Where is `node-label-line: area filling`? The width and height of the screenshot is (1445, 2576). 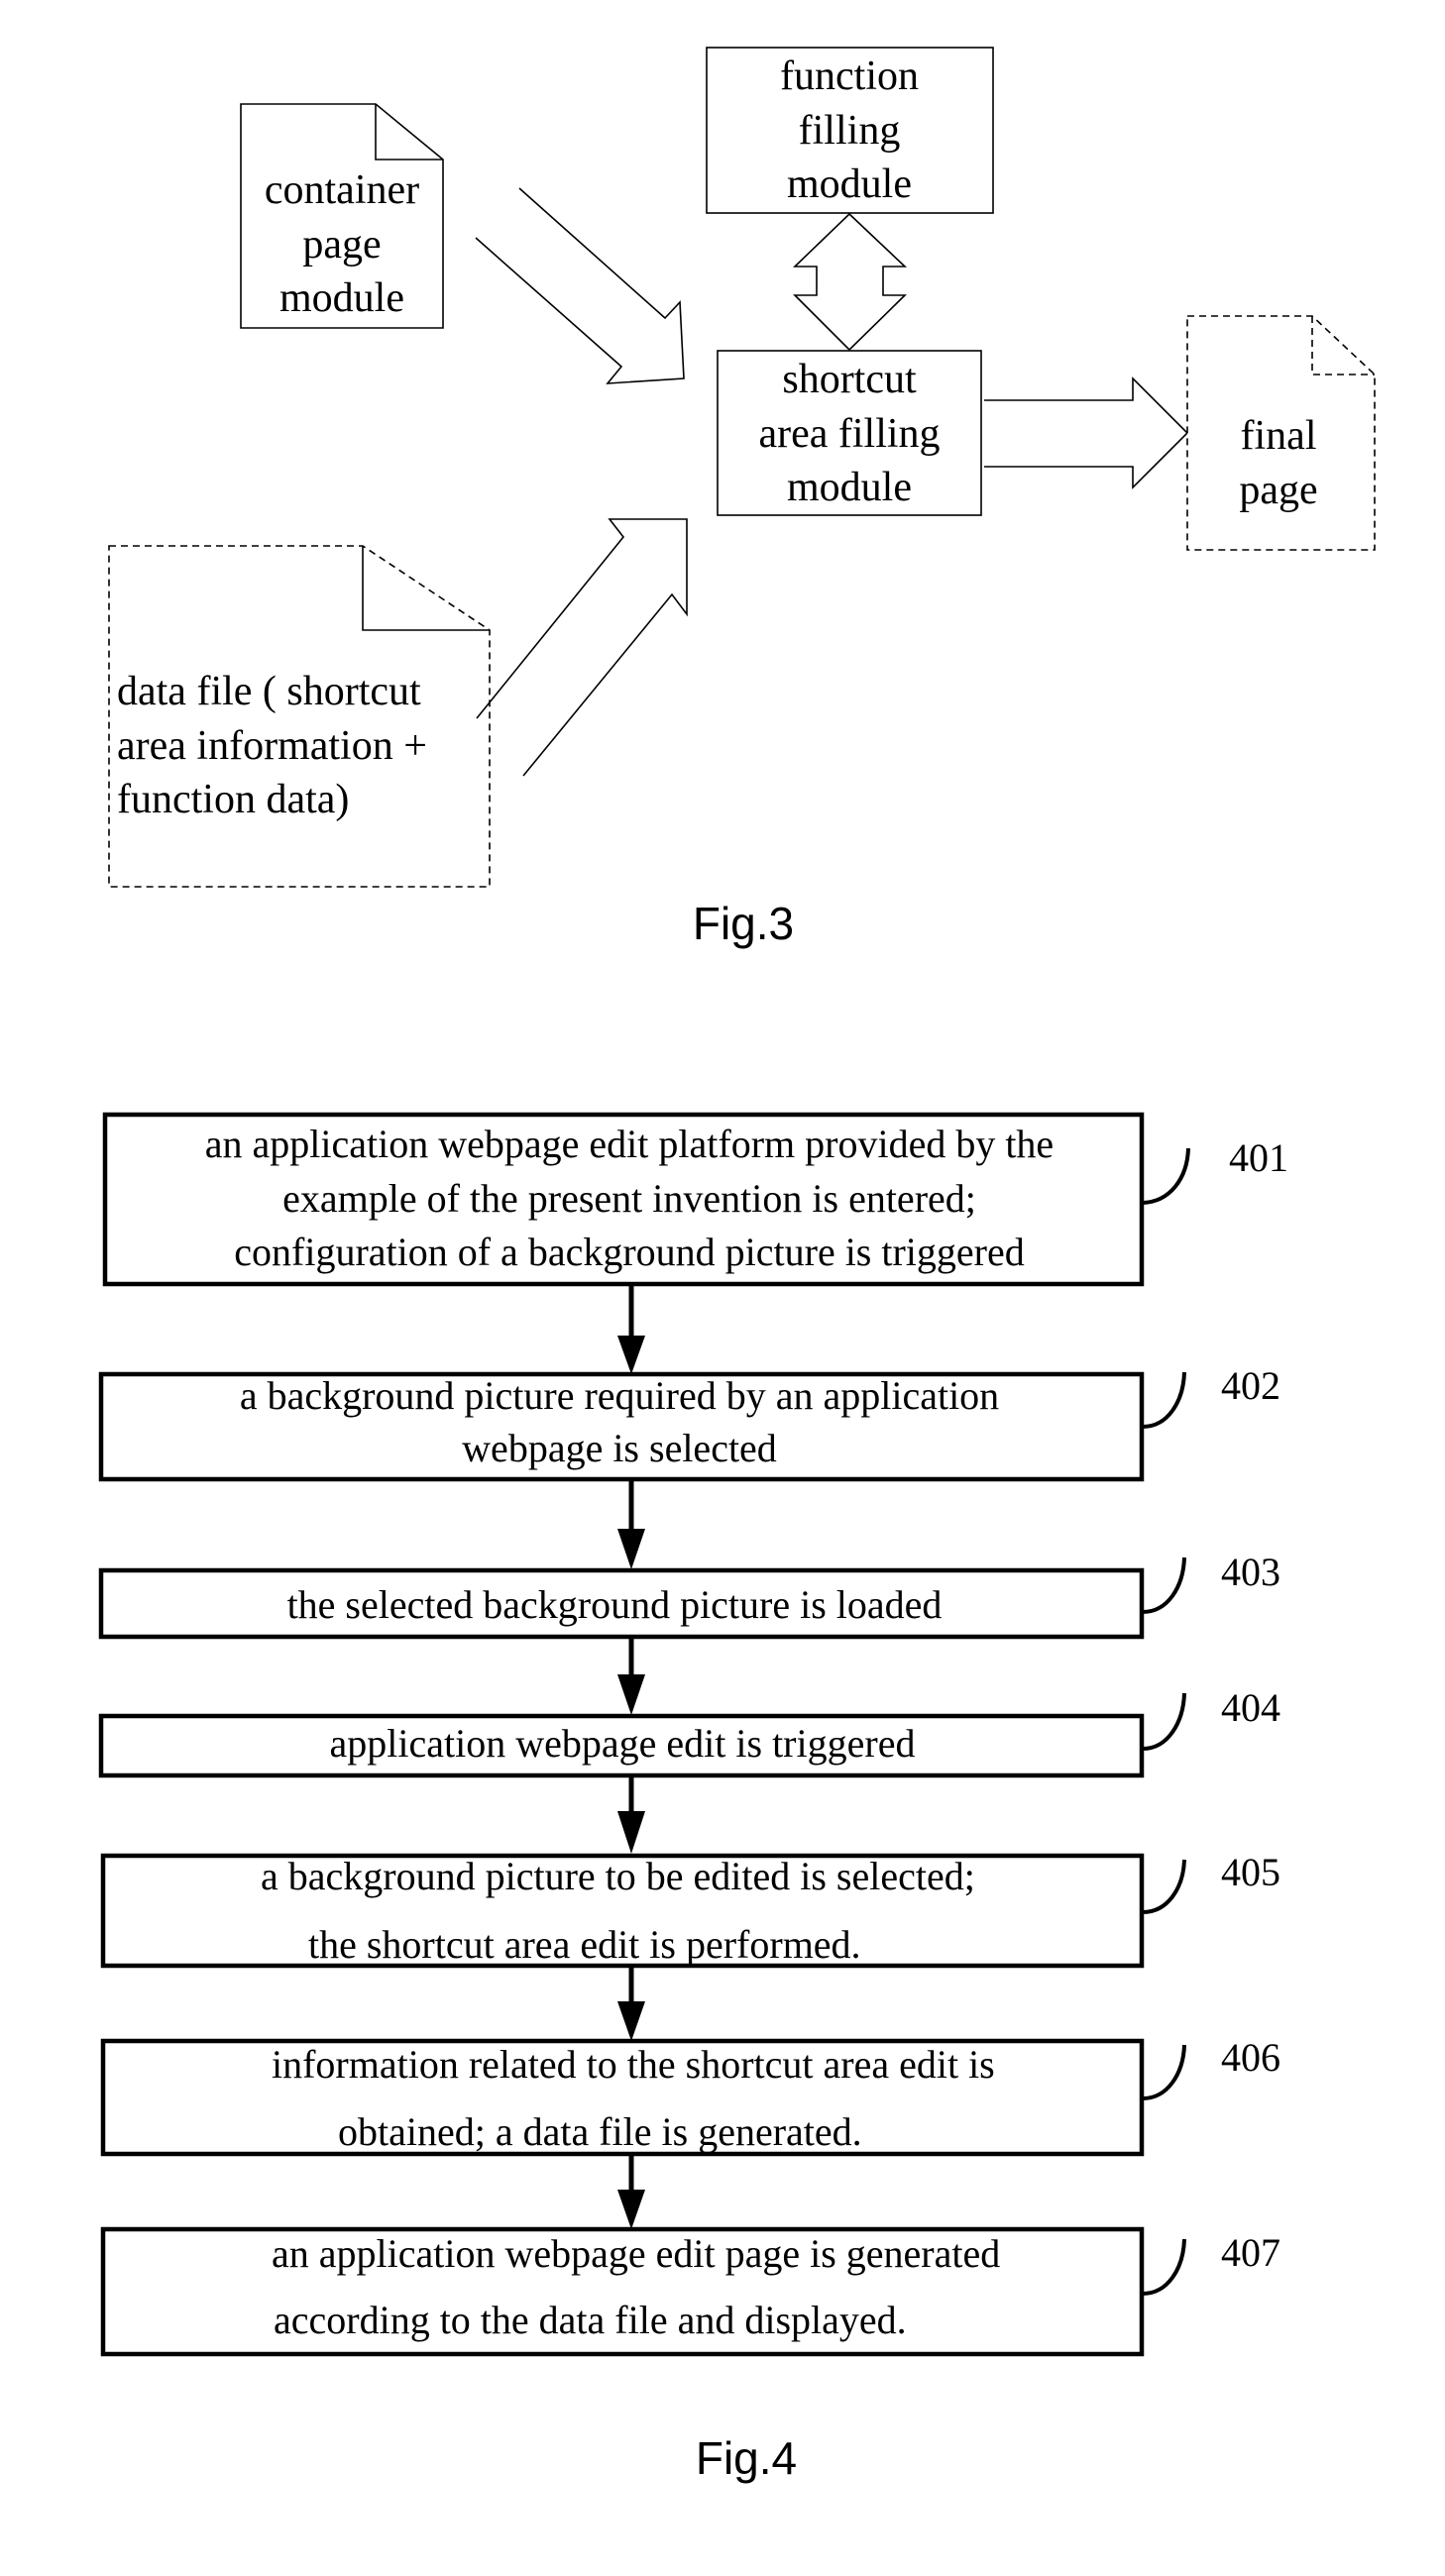 node-label-line: area filling is located at coordinates (849, 434).